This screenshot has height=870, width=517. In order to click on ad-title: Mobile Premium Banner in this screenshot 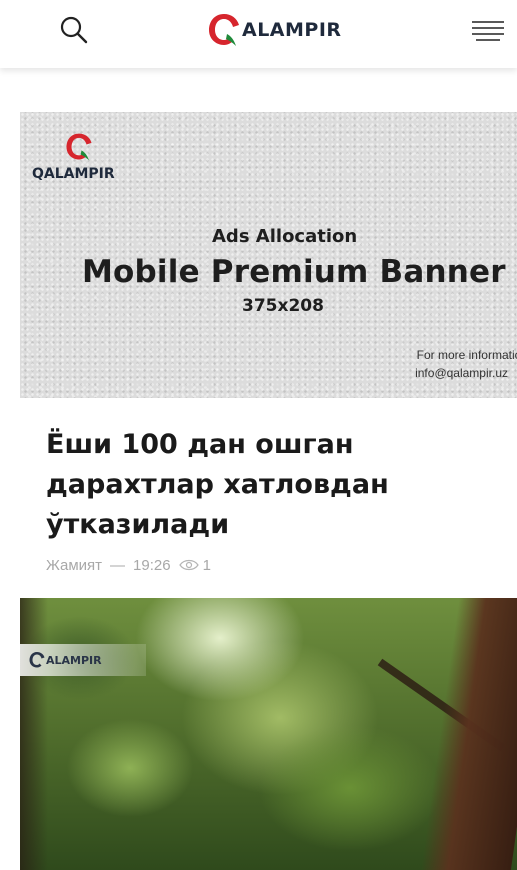, I will do `click(294, 272)`.